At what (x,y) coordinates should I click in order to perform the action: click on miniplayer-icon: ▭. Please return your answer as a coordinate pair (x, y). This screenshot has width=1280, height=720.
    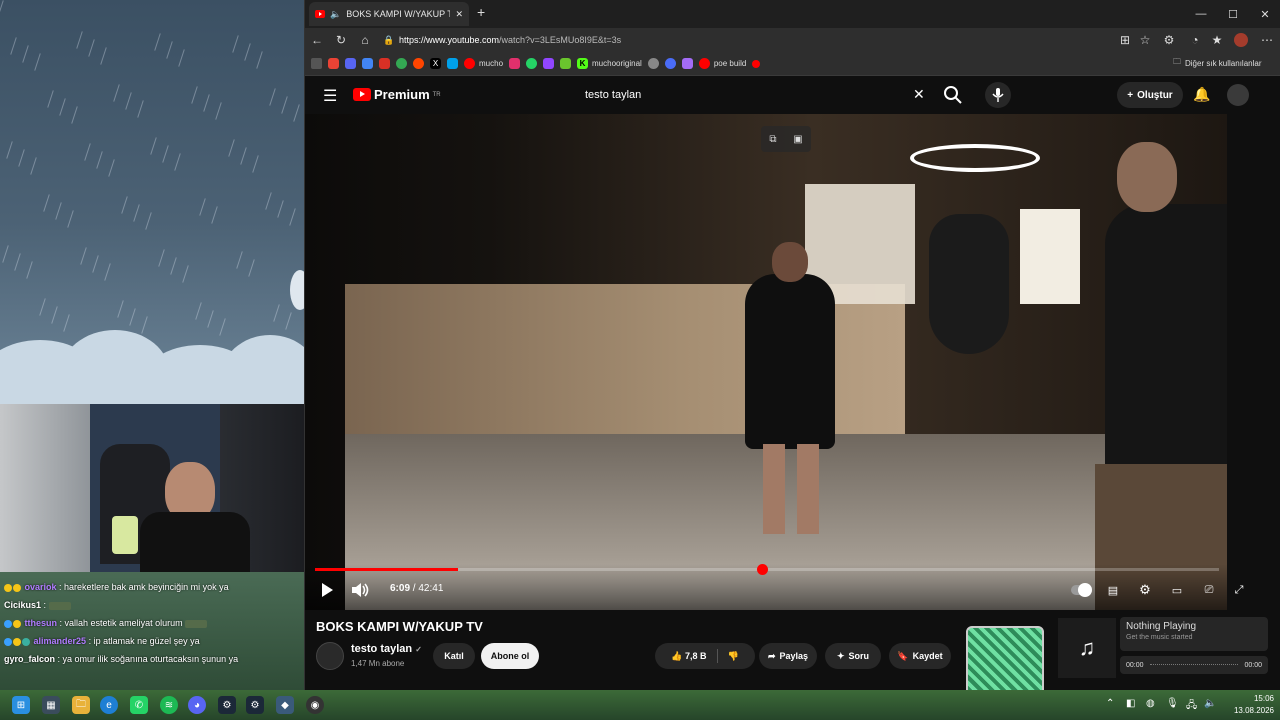
    Looking at the image, I should click on (1177, 590).